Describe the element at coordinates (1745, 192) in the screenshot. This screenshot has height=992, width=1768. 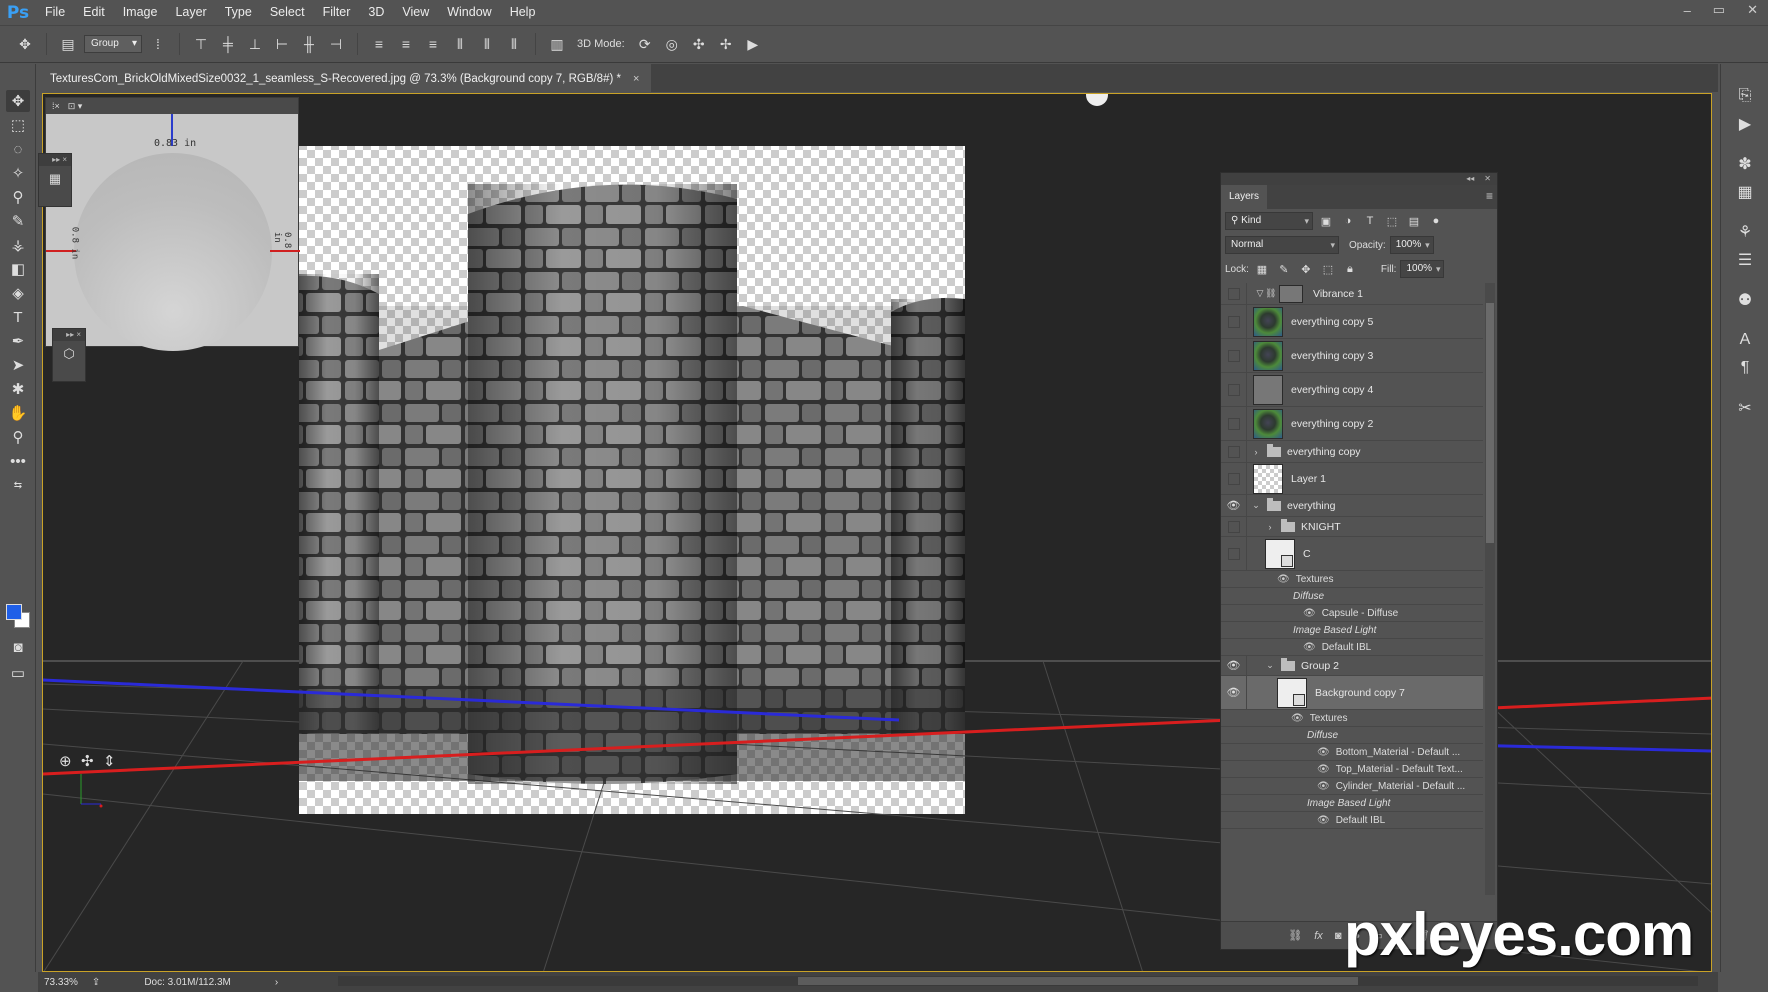
I see `swatches-icon: ▦` at that location.